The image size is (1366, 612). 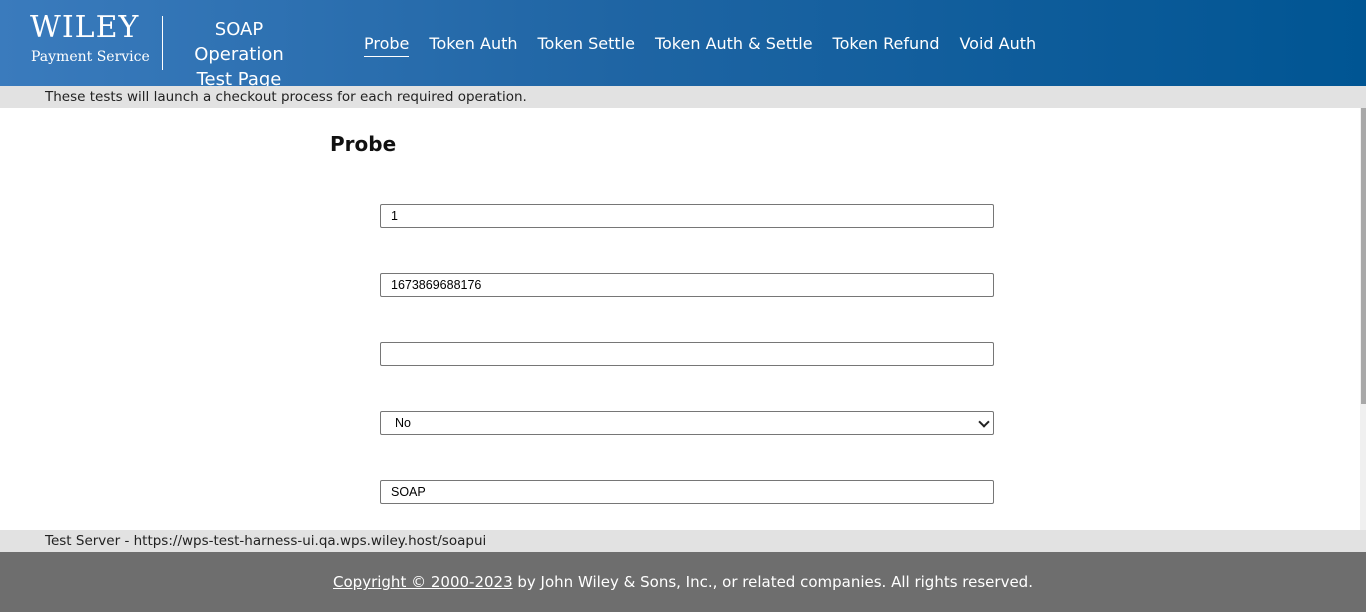 I want to click on field-3-input, so click(x=687, y=354).